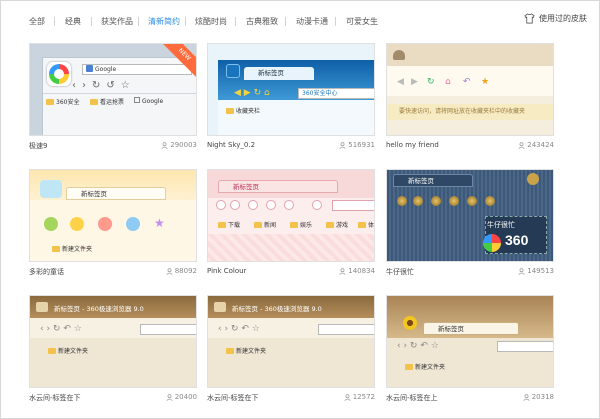  What do you see at coordinates (563, 18) in the screenshot?
I see `used-skins-label: 使用过的皮肤` at bounding box center [563, 18].